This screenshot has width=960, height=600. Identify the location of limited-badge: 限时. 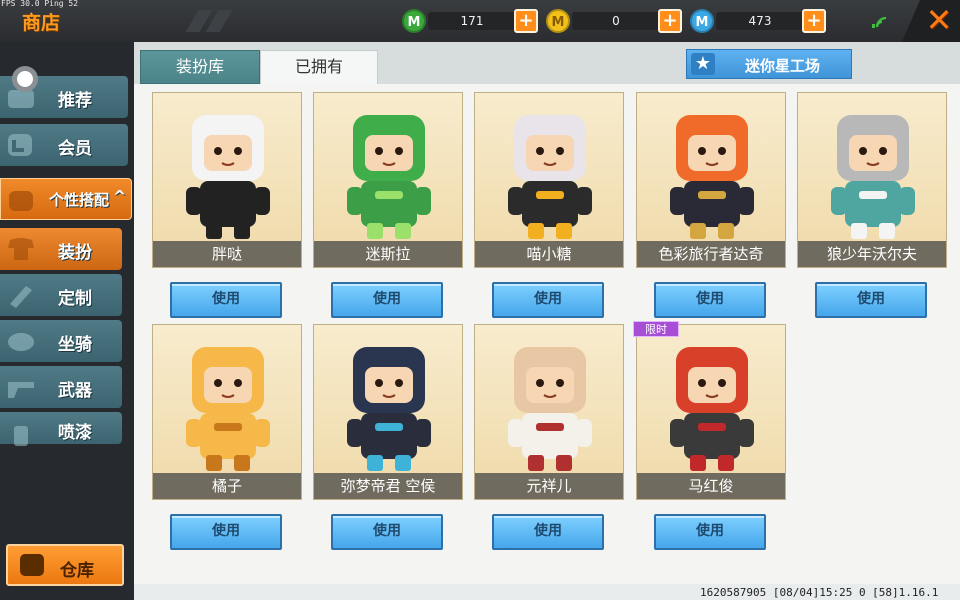
(656, 329).